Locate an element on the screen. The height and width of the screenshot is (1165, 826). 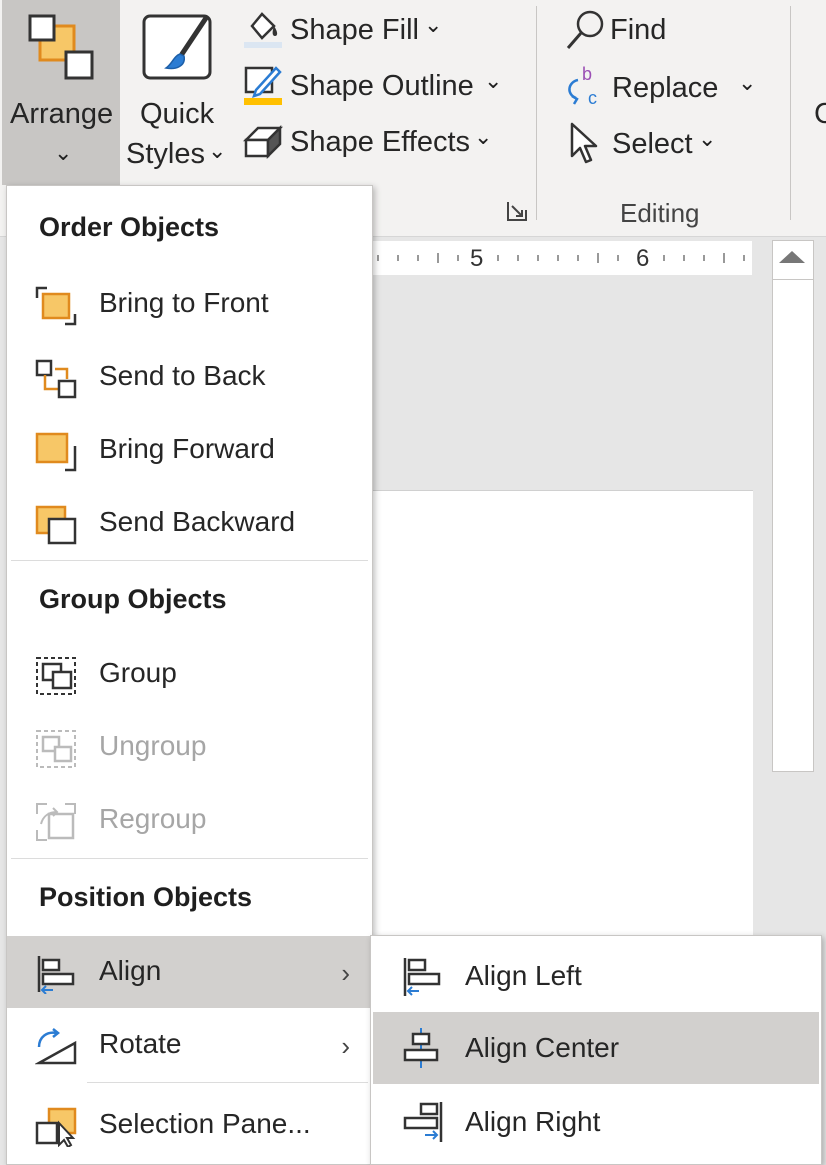
replace-button: b c Replace ⌄ is located at coordinates (660, 89).